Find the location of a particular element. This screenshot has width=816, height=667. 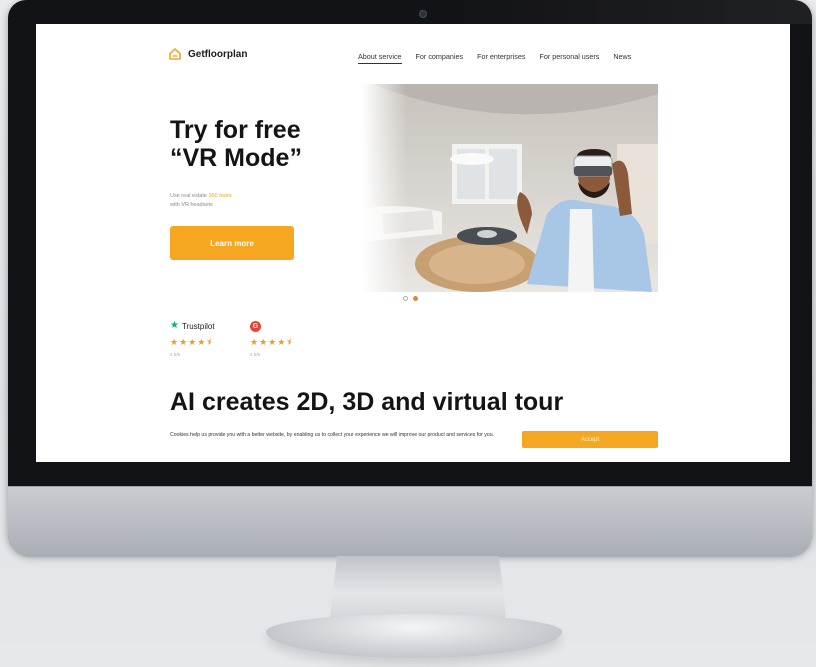

monitor-stand-base is located at coordinates (414, 636).